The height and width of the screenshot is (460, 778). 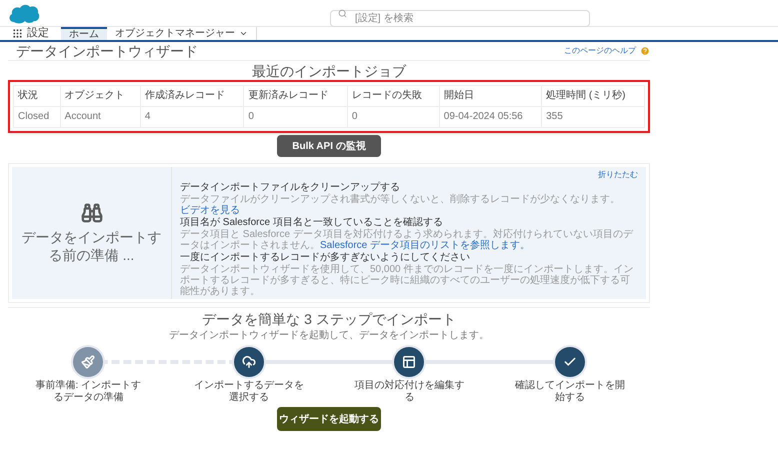 I want to click on tip-text: データ項目と Salesforce データ項目を対応付けるよう求められます。対応付けられていない項目のデータはインポートされません。Salesforce データ項目のリストを参照します。, so click(x=407, y=240).